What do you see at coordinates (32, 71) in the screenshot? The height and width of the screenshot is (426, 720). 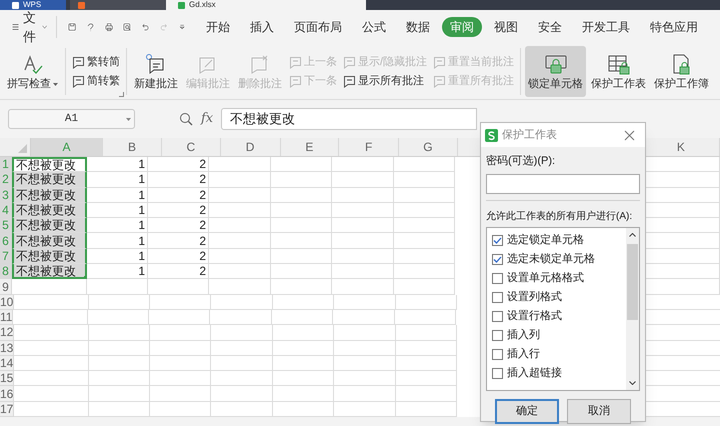 I see `ribbon-button: 拼写检查` at bounding box center [32, 71].